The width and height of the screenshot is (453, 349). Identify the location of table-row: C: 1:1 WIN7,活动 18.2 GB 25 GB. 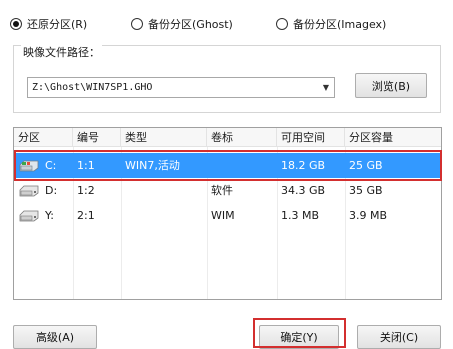
(227, 165).